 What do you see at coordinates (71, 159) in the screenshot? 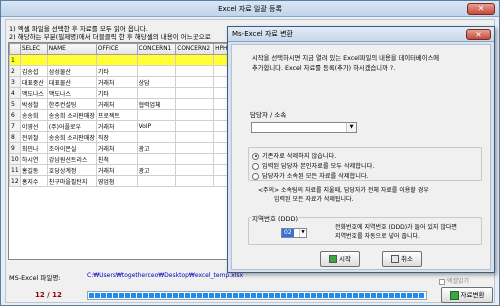
I see `table-cell: 강남원선트리스` at bounding box center [71, 159].